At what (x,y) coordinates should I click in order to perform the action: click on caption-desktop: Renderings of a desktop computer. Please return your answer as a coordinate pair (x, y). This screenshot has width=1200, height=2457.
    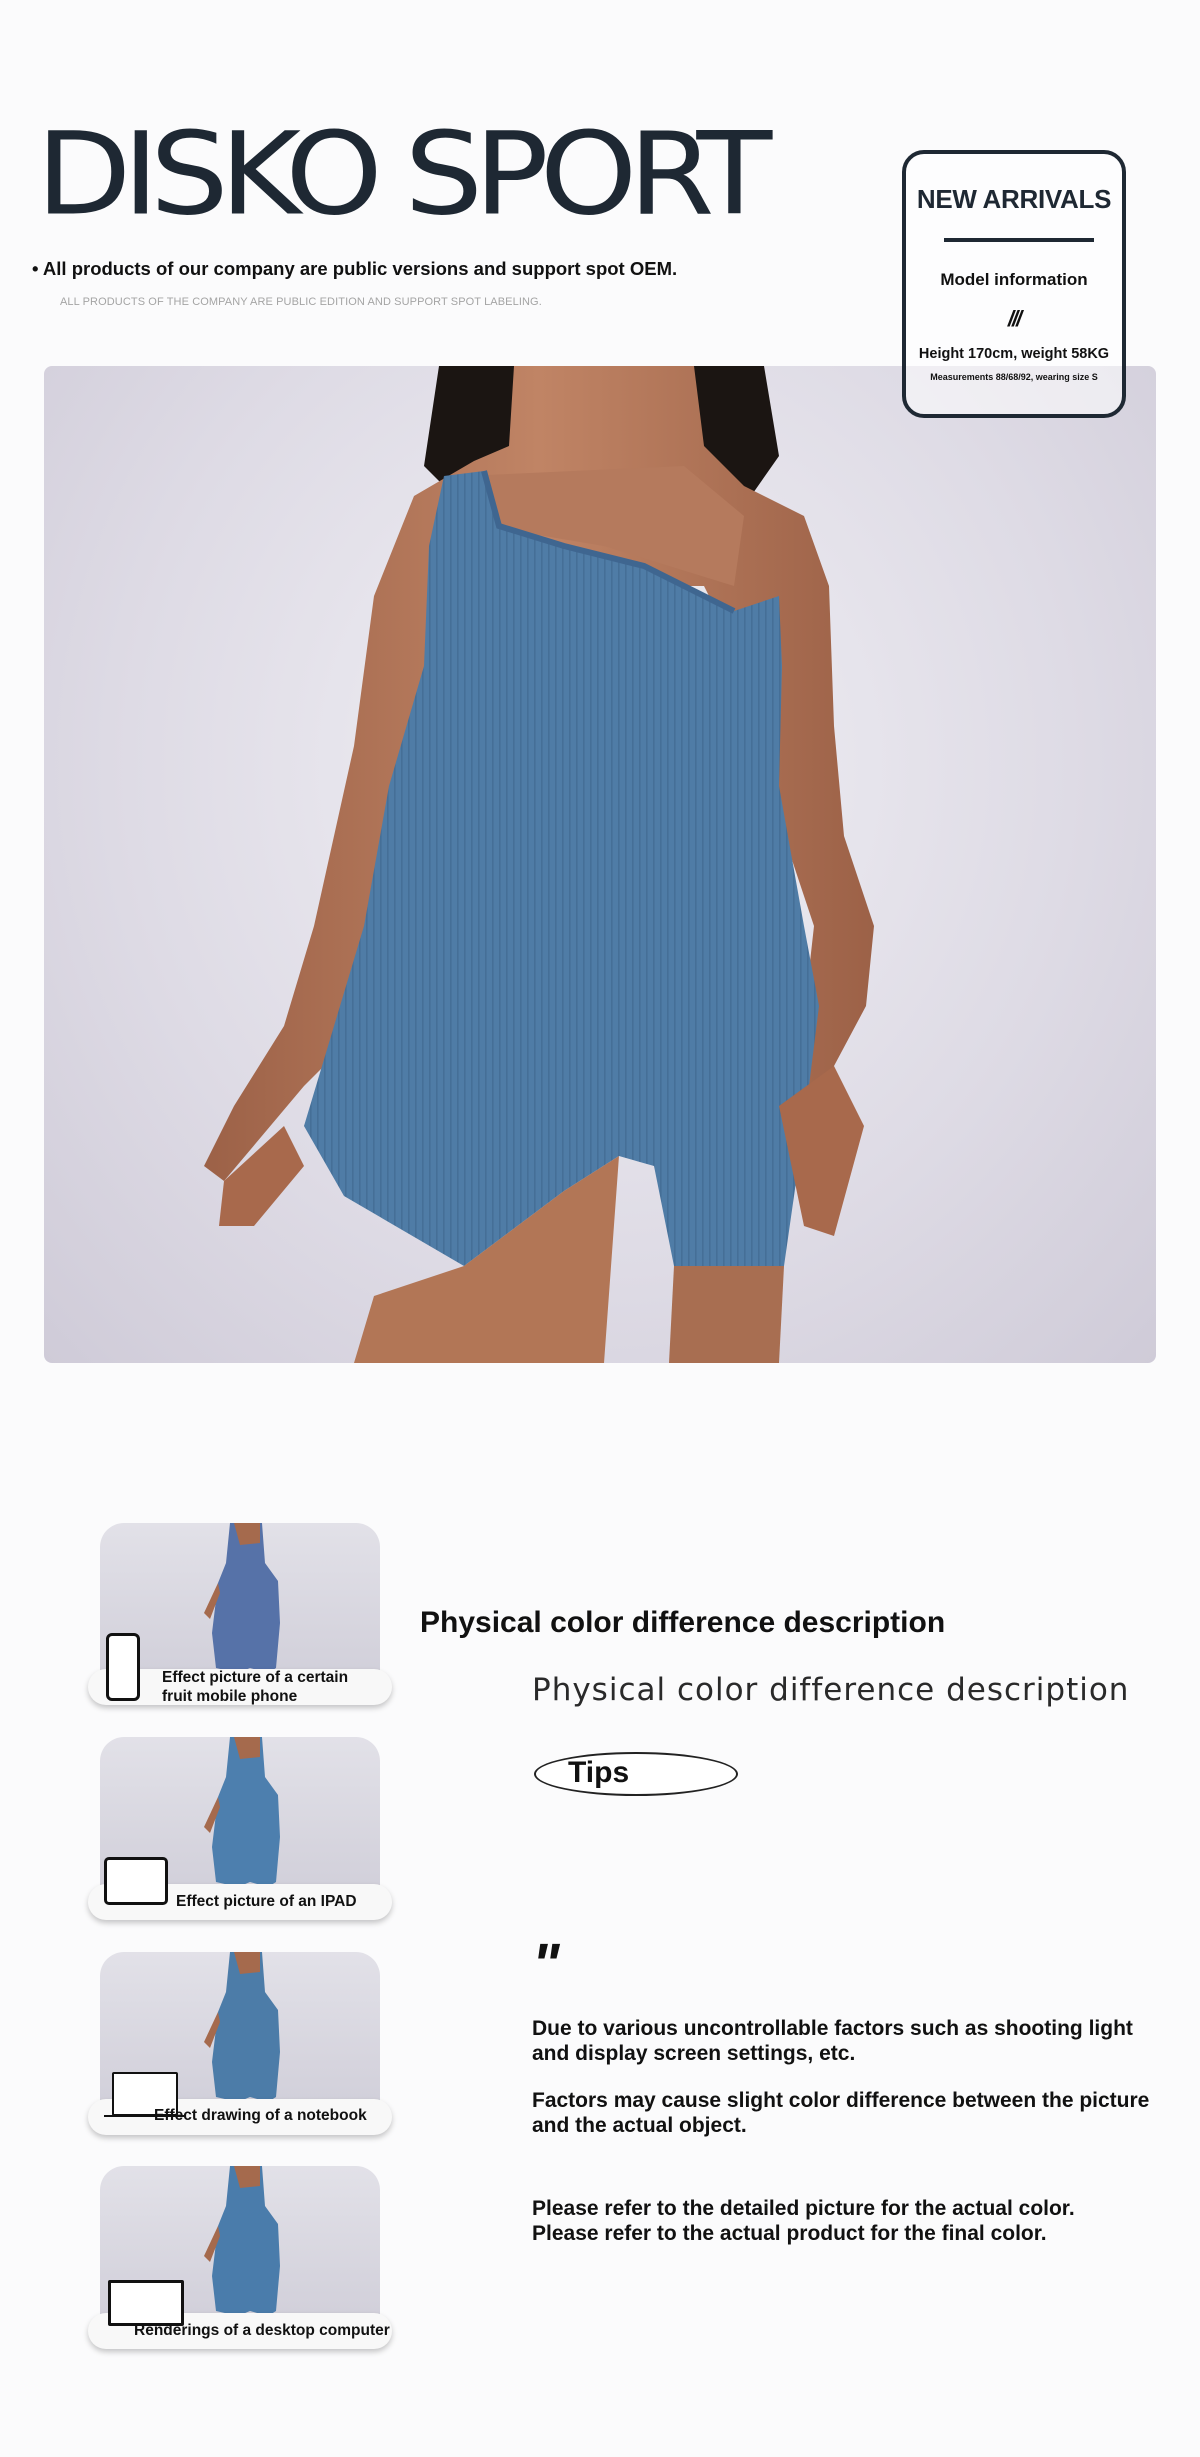
    Looking at the image, I should click on (262, 2330).